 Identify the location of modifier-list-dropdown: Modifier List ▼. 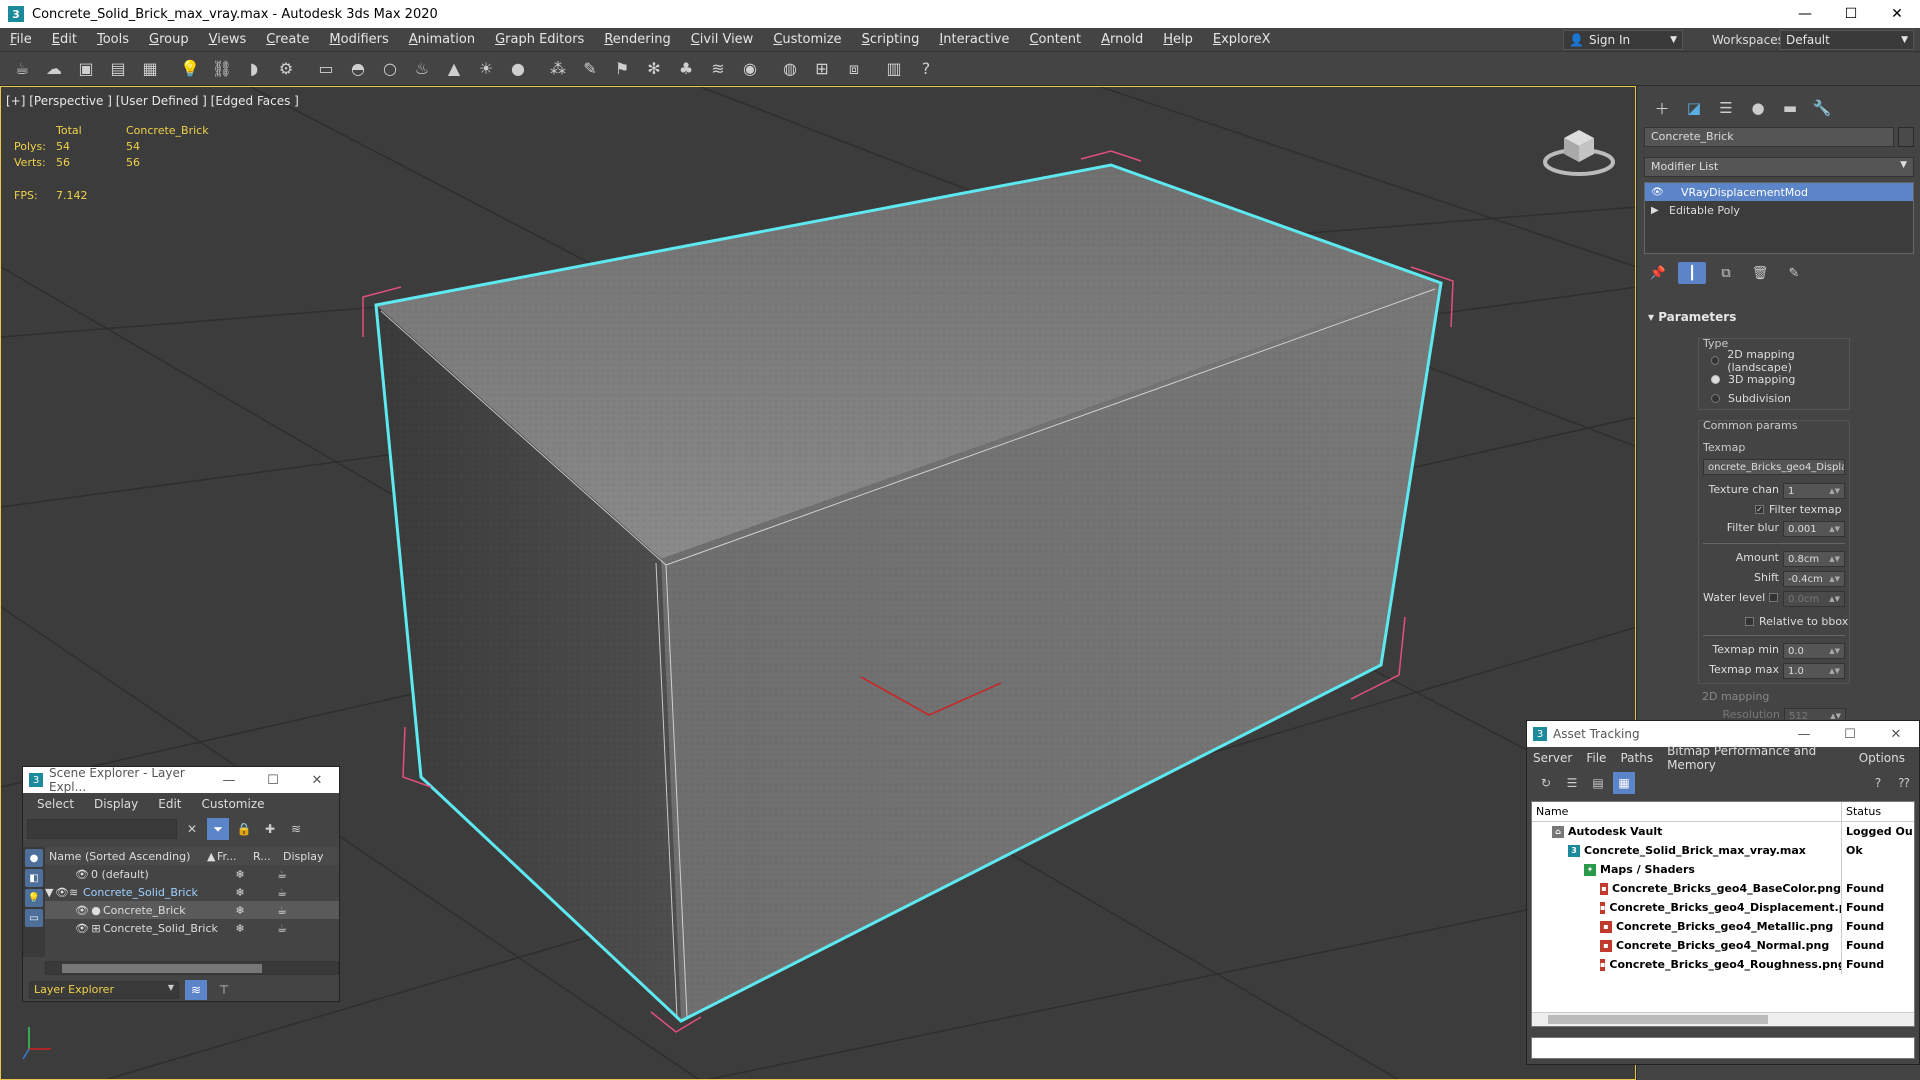
(1779, 167).